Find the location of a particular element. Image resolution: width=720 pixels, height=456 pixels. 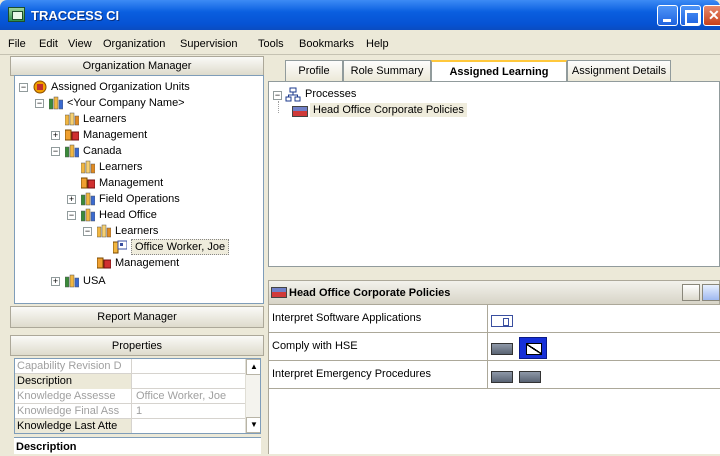

tab-role-summary: Role Summary is located at coordinates (387, 70).